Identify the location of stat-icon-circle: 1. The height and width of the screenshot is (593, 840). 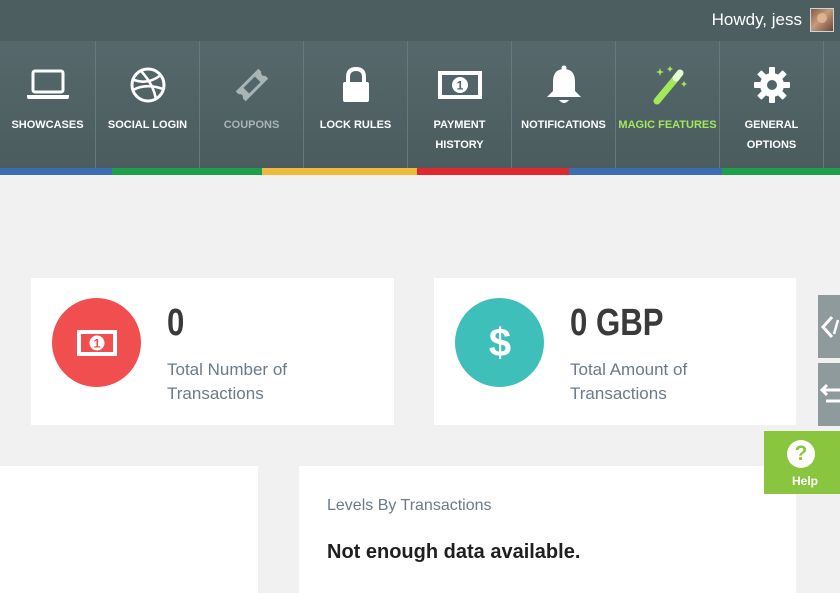
(96, 342).